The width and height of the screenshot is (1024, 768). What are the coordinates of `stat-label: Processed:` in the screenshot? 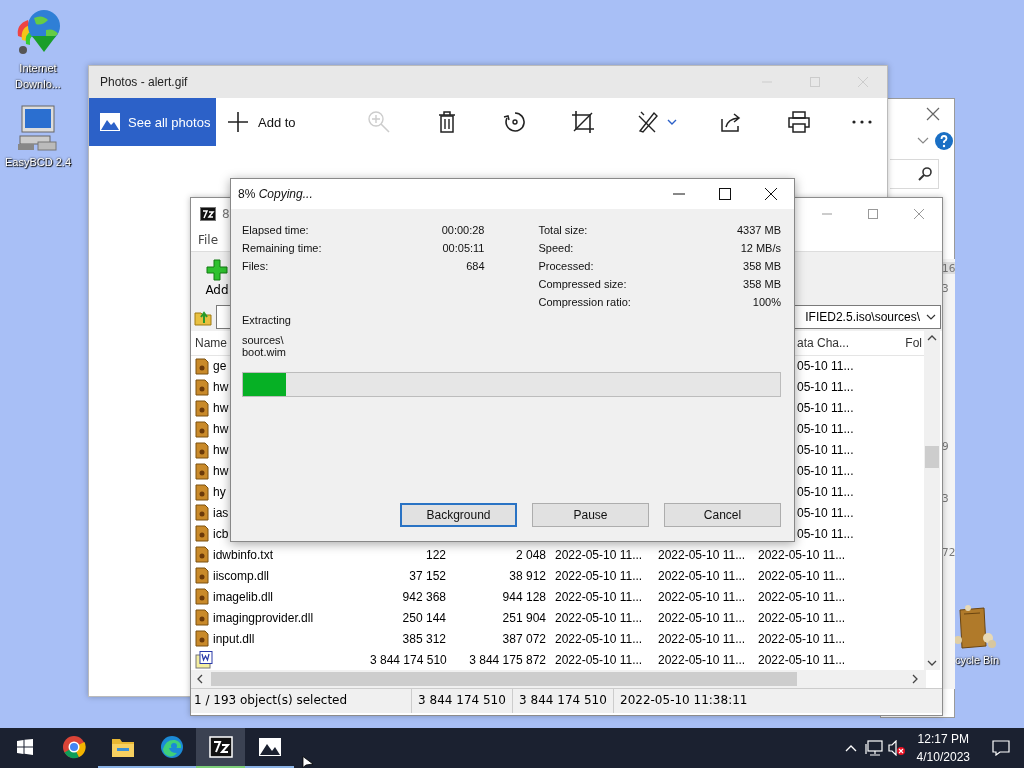 It's located at (566, 266).